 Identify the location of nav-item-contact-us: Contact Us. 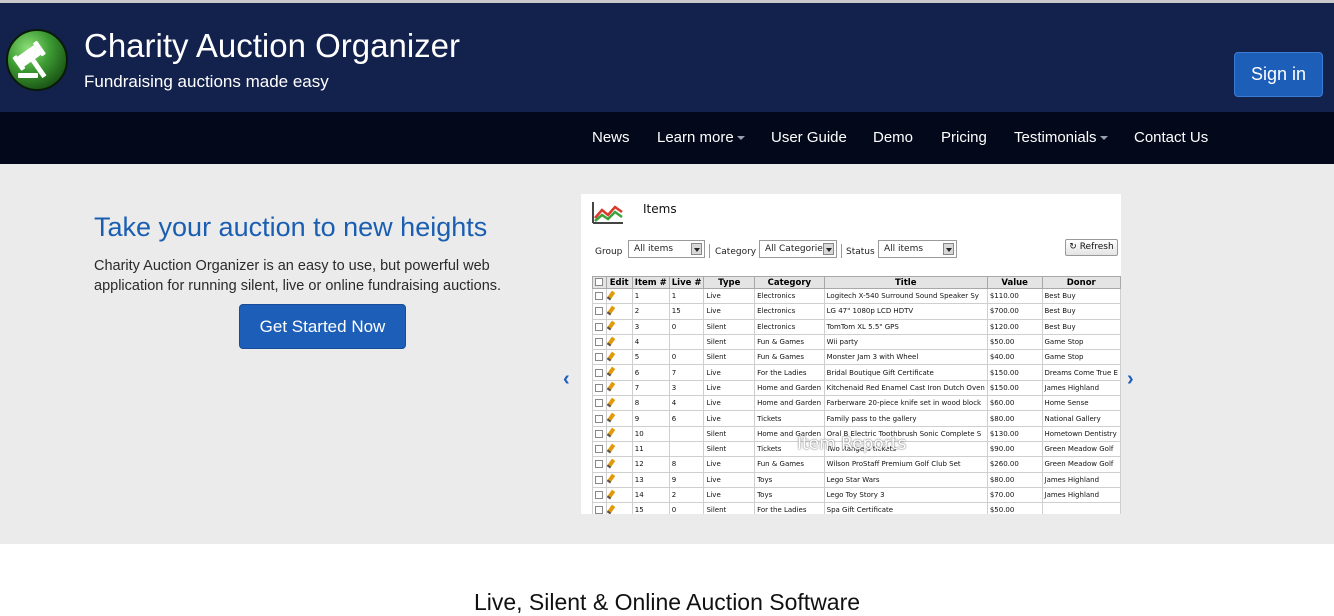
(1171, 138).